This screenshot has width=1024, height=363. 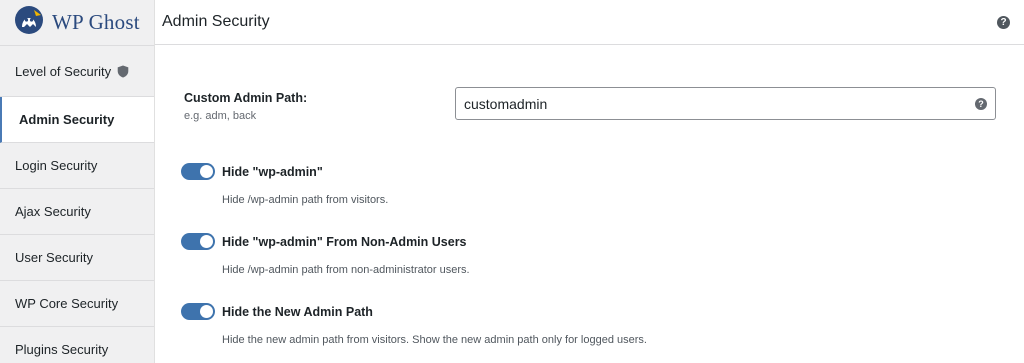 I want to click on sidebar-item-label: Level of Security, so click(x=63, y=71).